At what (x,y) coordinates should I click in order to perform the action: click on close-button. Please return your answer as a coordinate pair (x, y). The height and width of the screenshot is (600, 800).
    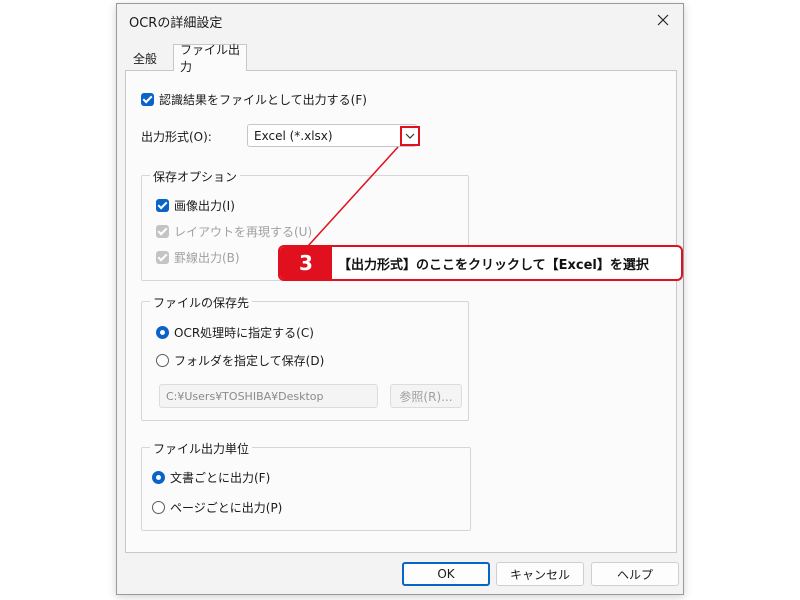
    Looking at the image, I should click on (663, 20).